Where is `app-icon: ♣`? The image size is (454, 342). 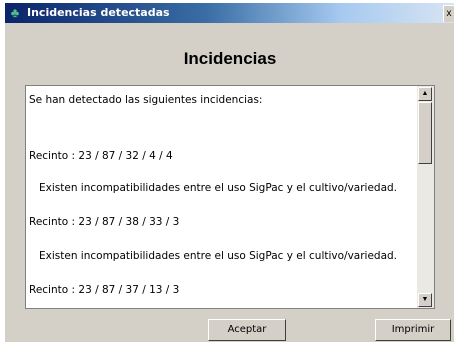 app-icon: ♣ is located at coordinates (15, 12).